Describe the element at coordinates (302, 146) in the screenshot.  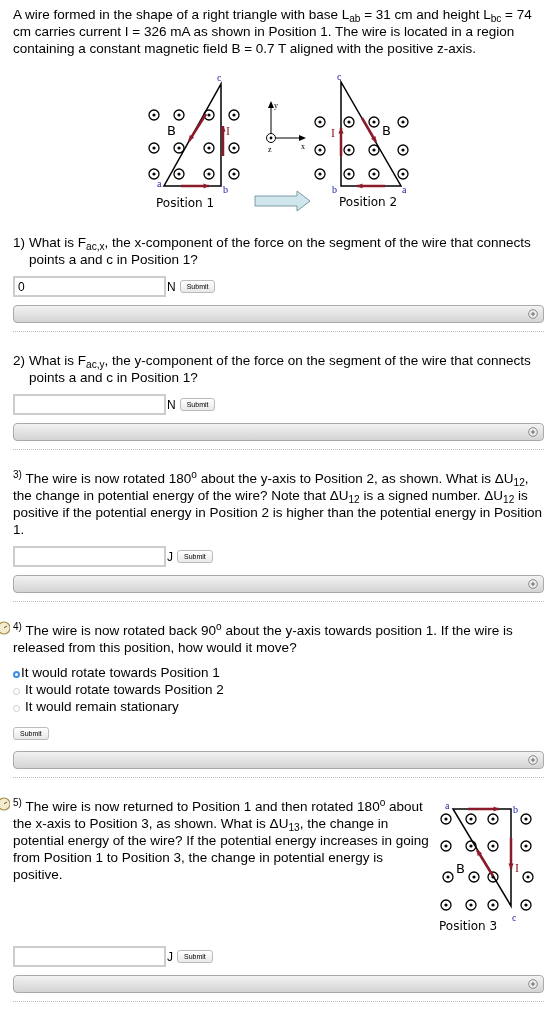
I see `axis-label: x` at that location.